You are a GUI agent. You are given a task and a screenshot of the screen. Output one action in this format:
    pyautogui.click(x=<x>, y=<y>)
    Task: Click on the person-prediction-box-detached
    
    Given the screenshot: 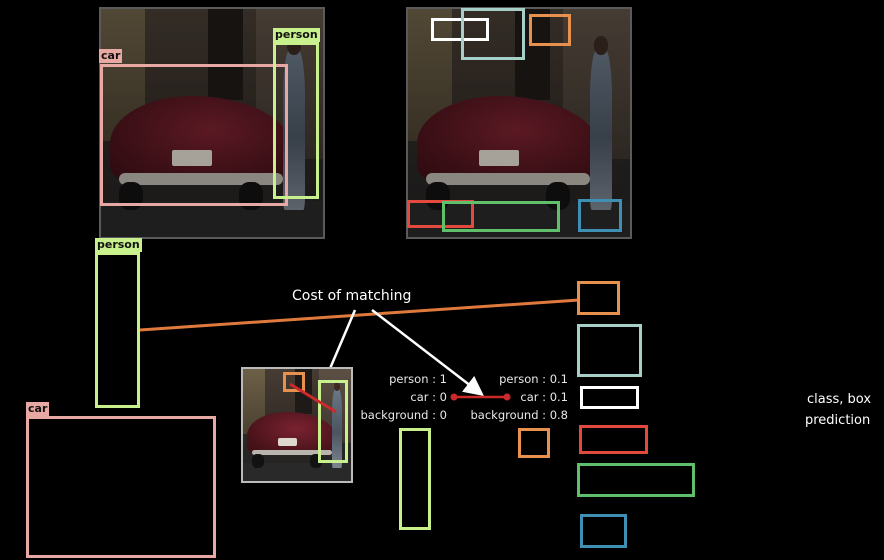 What is the action you would take?
    pyautogui.click(x=415, y=479)
    